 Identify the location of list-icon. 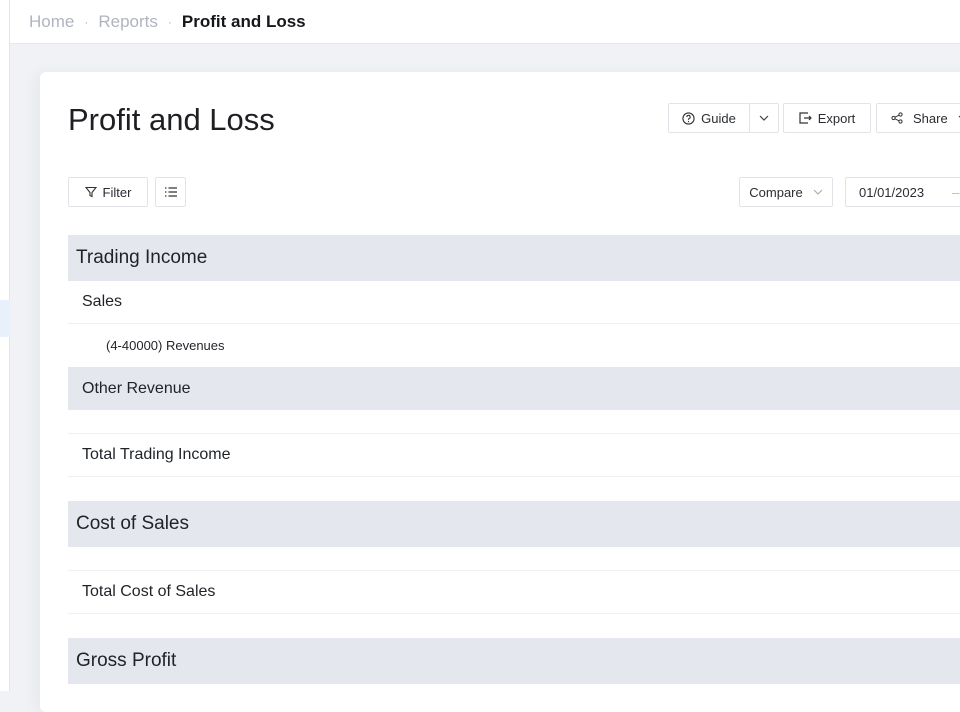
(171, 192).